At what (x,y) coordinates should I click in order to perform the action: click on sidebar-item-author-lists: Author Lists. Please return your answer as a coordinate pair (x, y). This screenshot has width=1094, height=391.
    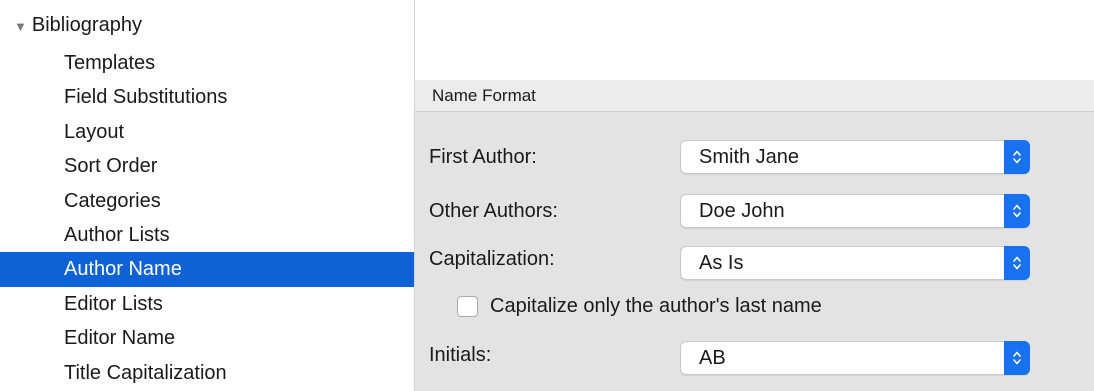
    Looking at the image, I should click on (207, 235).